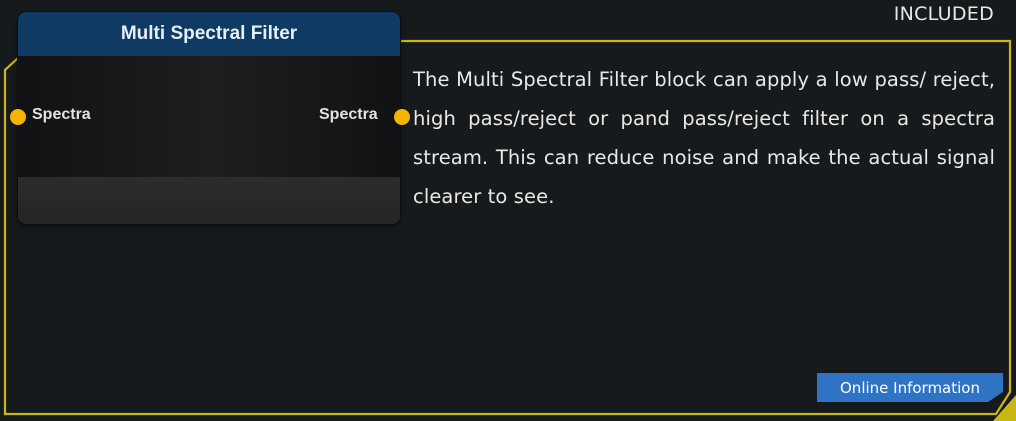 This screenshot has height=421, width=1016. Describe the element at coordinates (910, 387) in the screenshot. I see `online-information-button: Online Information` at that location.